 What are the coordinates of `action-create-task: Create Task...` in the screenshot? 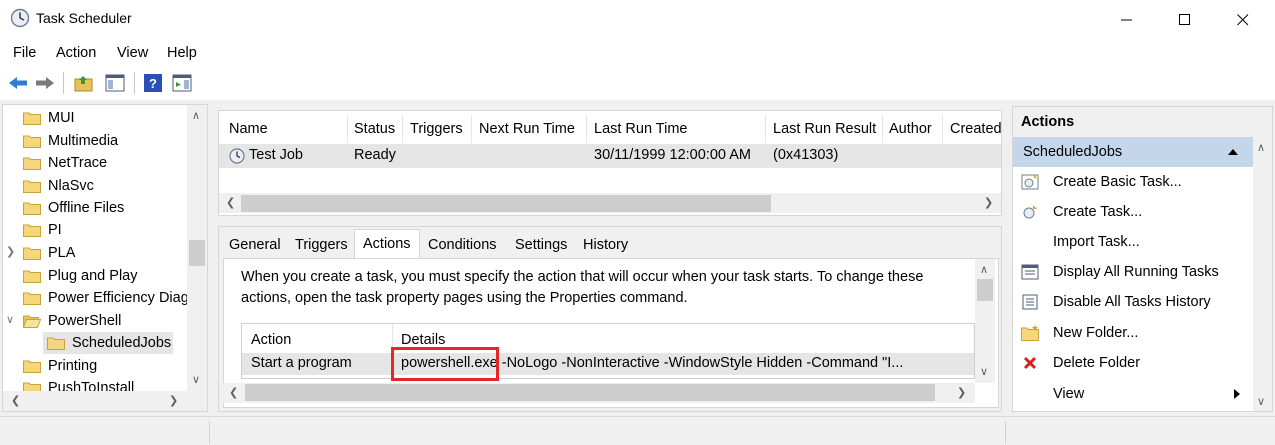 It's located at (1133, 212).